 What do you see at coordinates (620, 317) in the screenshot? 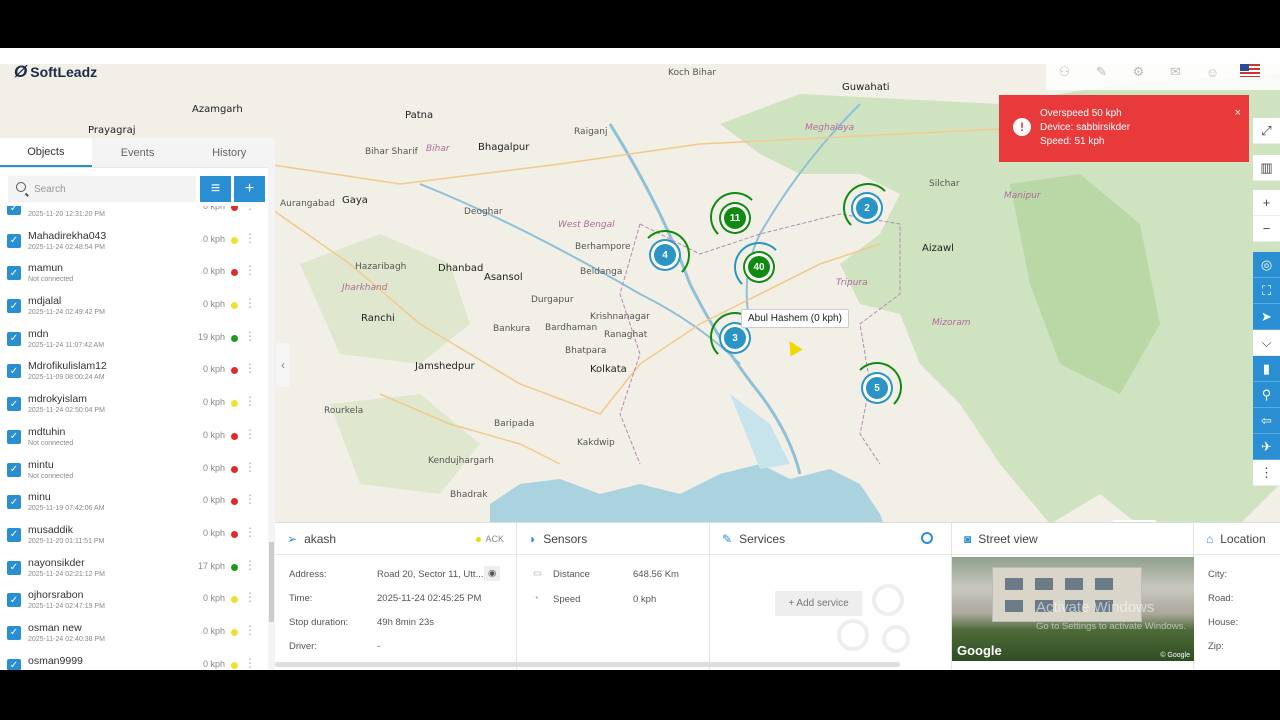
I see `map-label: Krishnanagar` at bounding box center [620, 317].